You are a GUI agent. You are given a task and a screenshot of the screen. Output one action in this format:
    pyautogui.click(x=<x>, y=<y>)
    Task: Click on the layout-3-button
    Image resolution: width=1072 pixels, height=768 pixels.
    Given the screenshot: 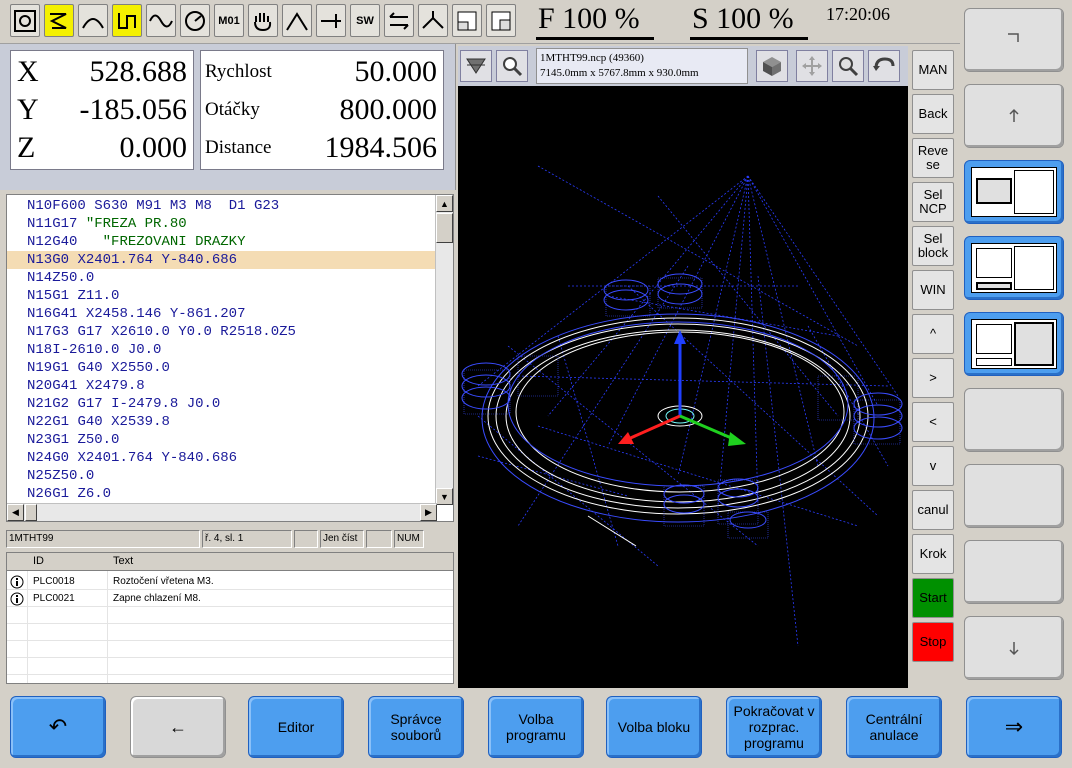 What is the action you would take?
    pyautogui.click(x=1014, y=344)
    